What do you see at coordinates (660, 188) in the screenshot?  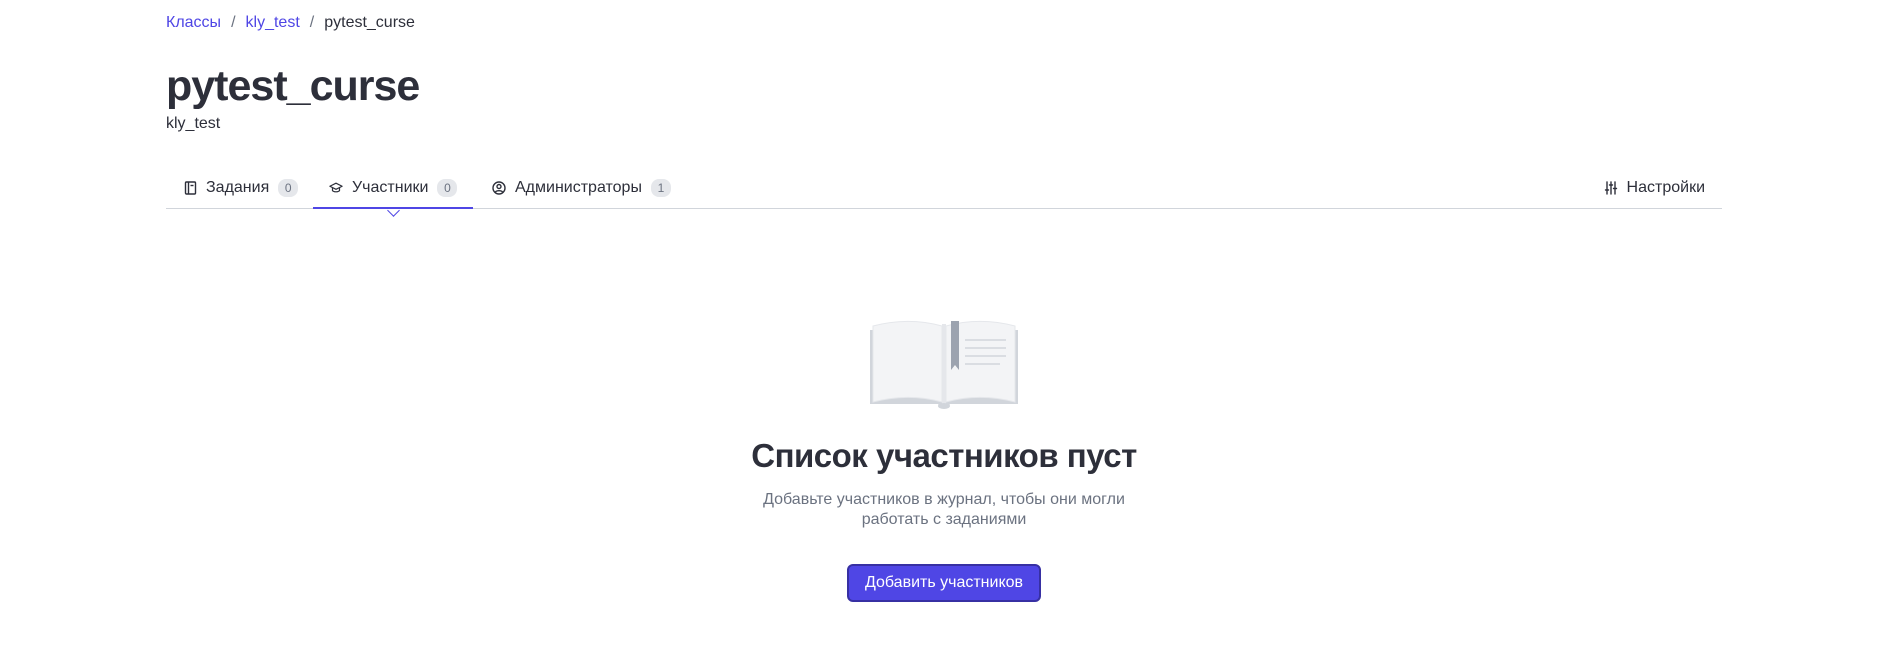 I see `tab-count-badge: 1` at bounding box center [660, 188].